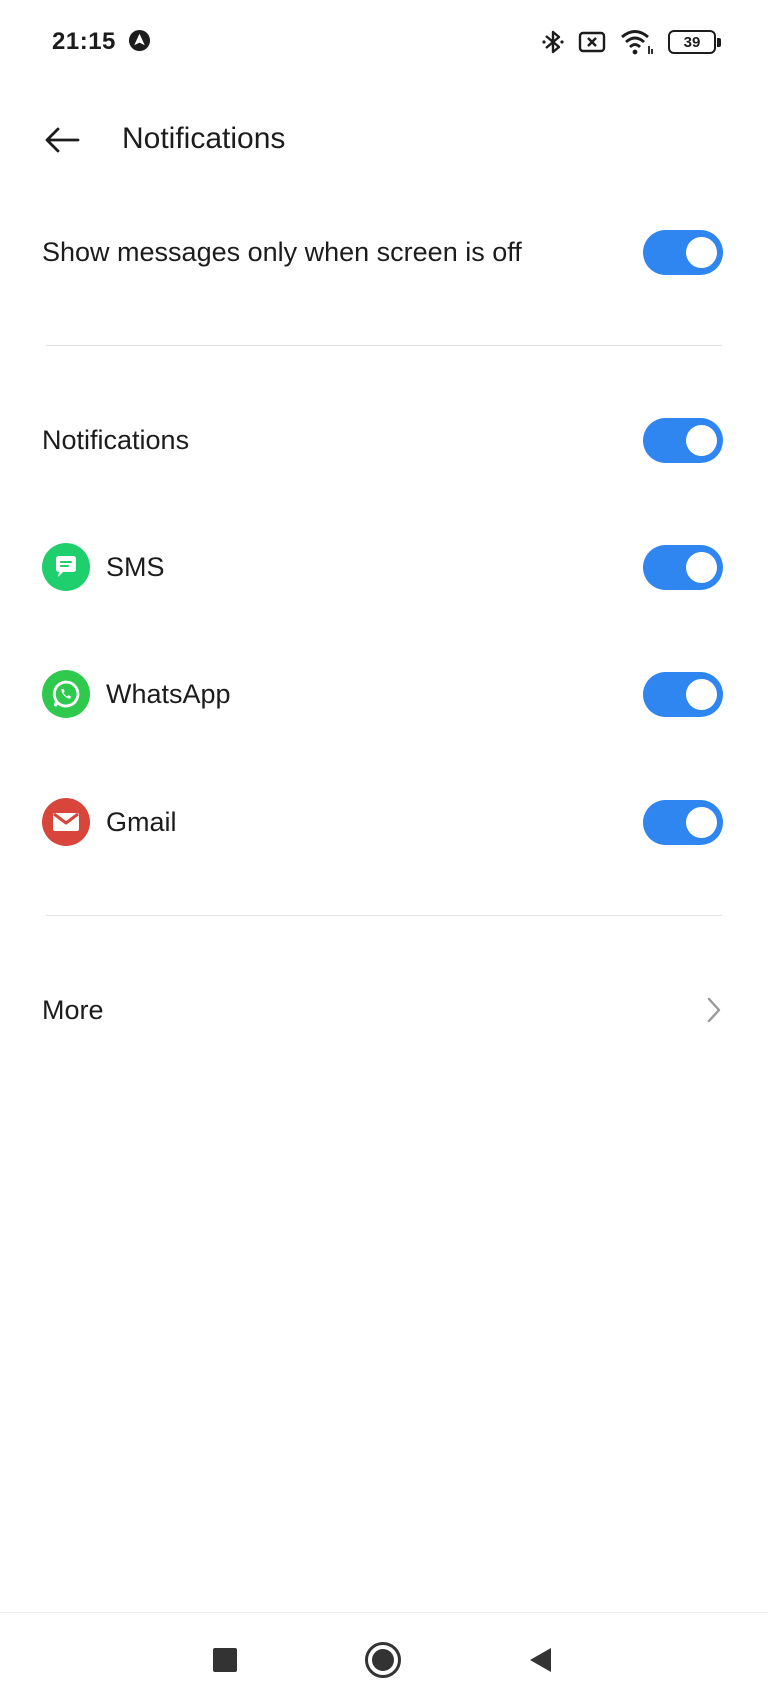 This screenshot has height=1706, width=768. I want to click on back-button, so click(62, 140).